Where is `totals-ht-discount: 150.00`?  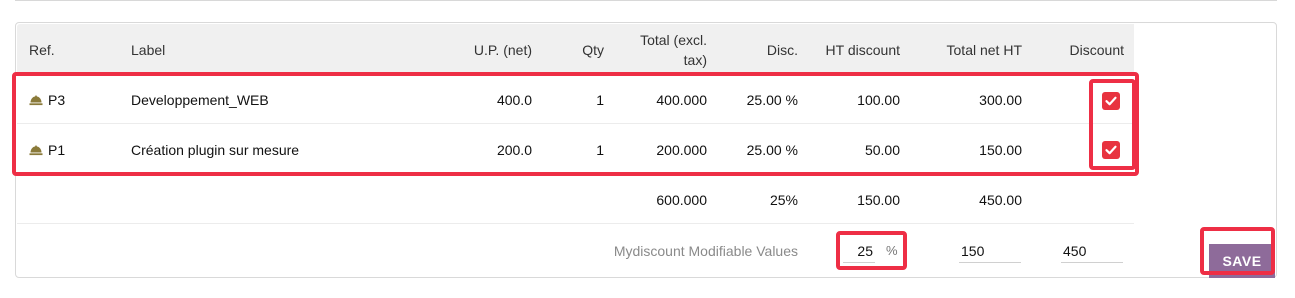 totals-ht-discount: 150.00 is located at coordinates (878, 200).